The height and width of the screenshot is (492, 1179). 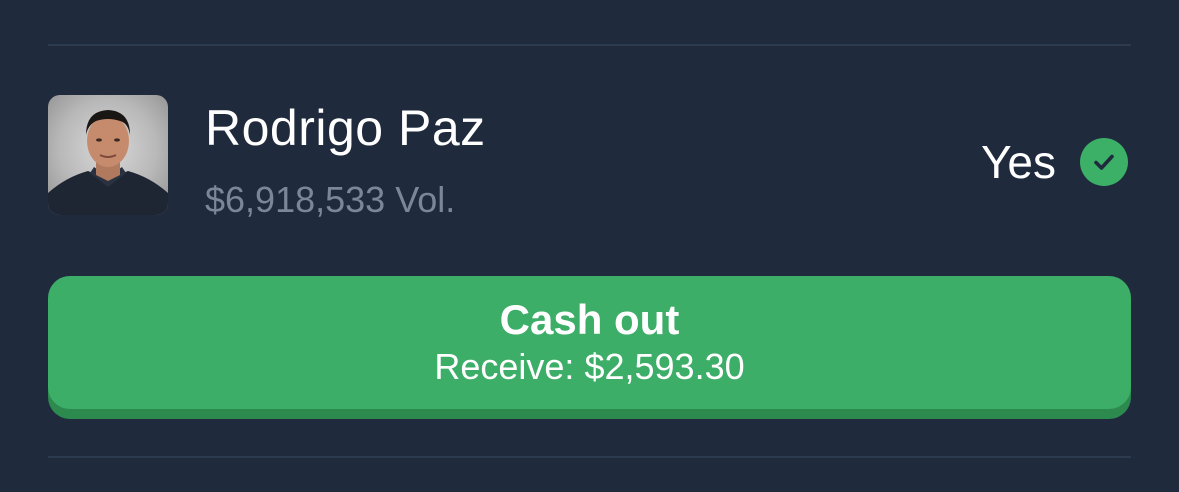 I want to click on receive-amount: $2,593.30, so click(x=664, y=366).